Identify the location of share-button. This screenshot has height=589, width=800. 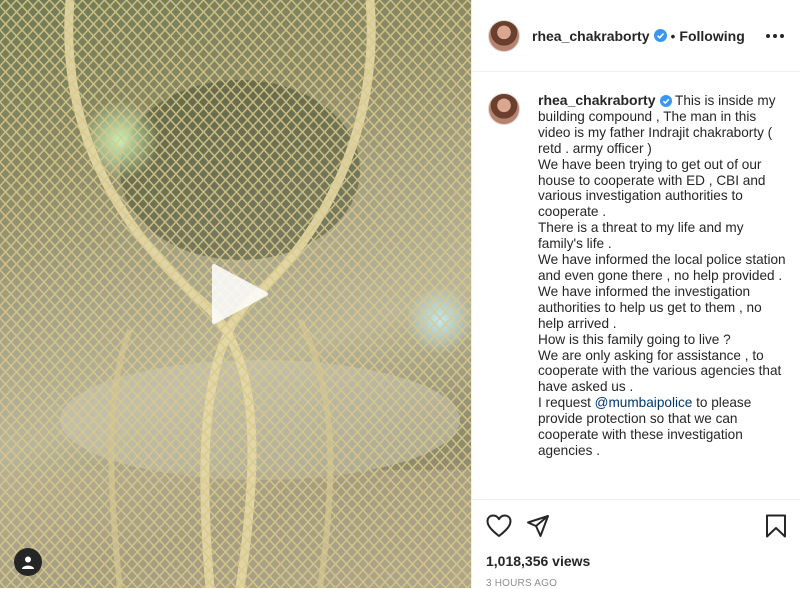
(538, 526).